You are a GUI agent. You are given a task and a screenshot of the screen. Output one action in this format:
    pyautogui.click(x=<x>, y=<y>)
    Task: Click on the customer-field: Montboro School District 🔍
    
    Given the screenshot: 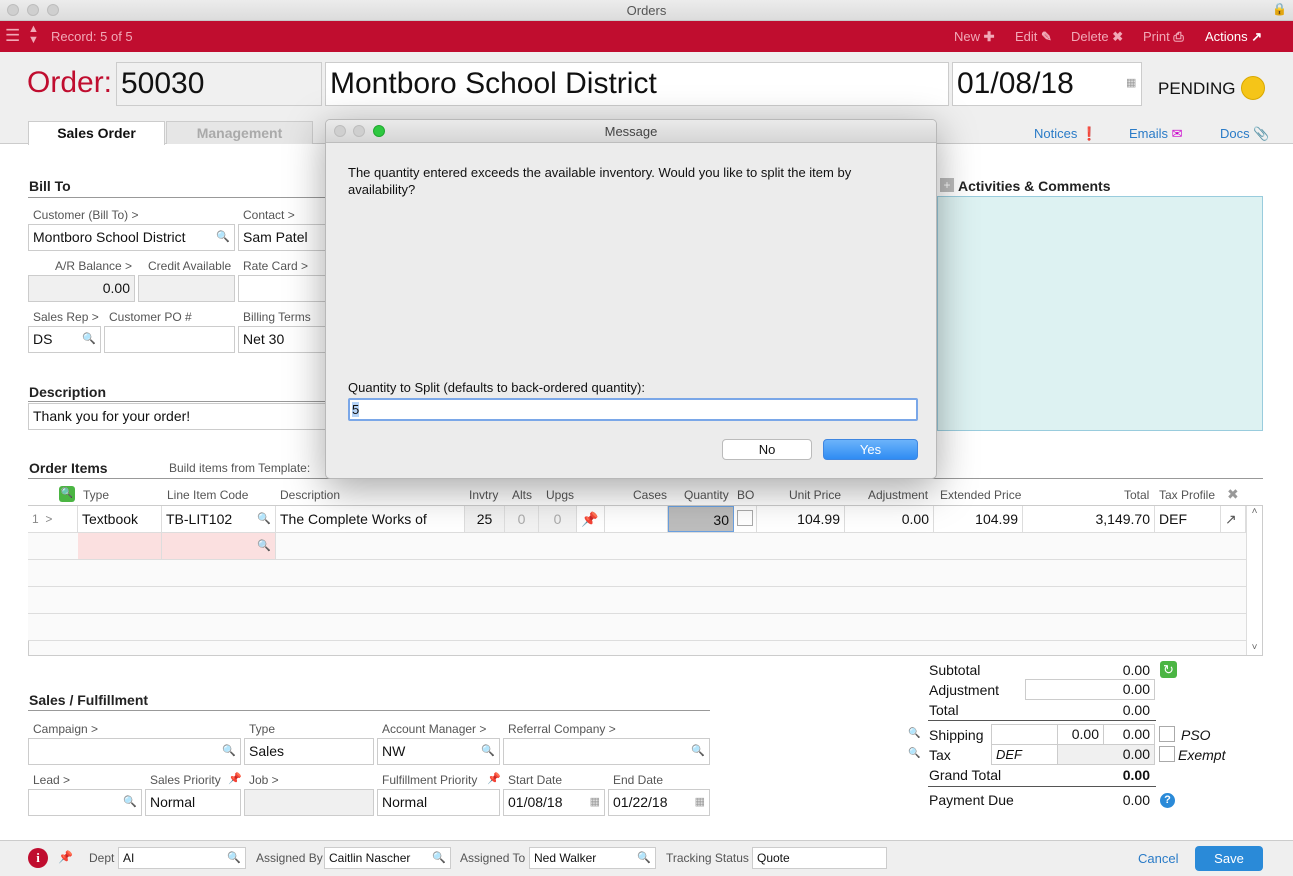 What is the action you would take?
    pyautogui.click(x=131, y=237)
    